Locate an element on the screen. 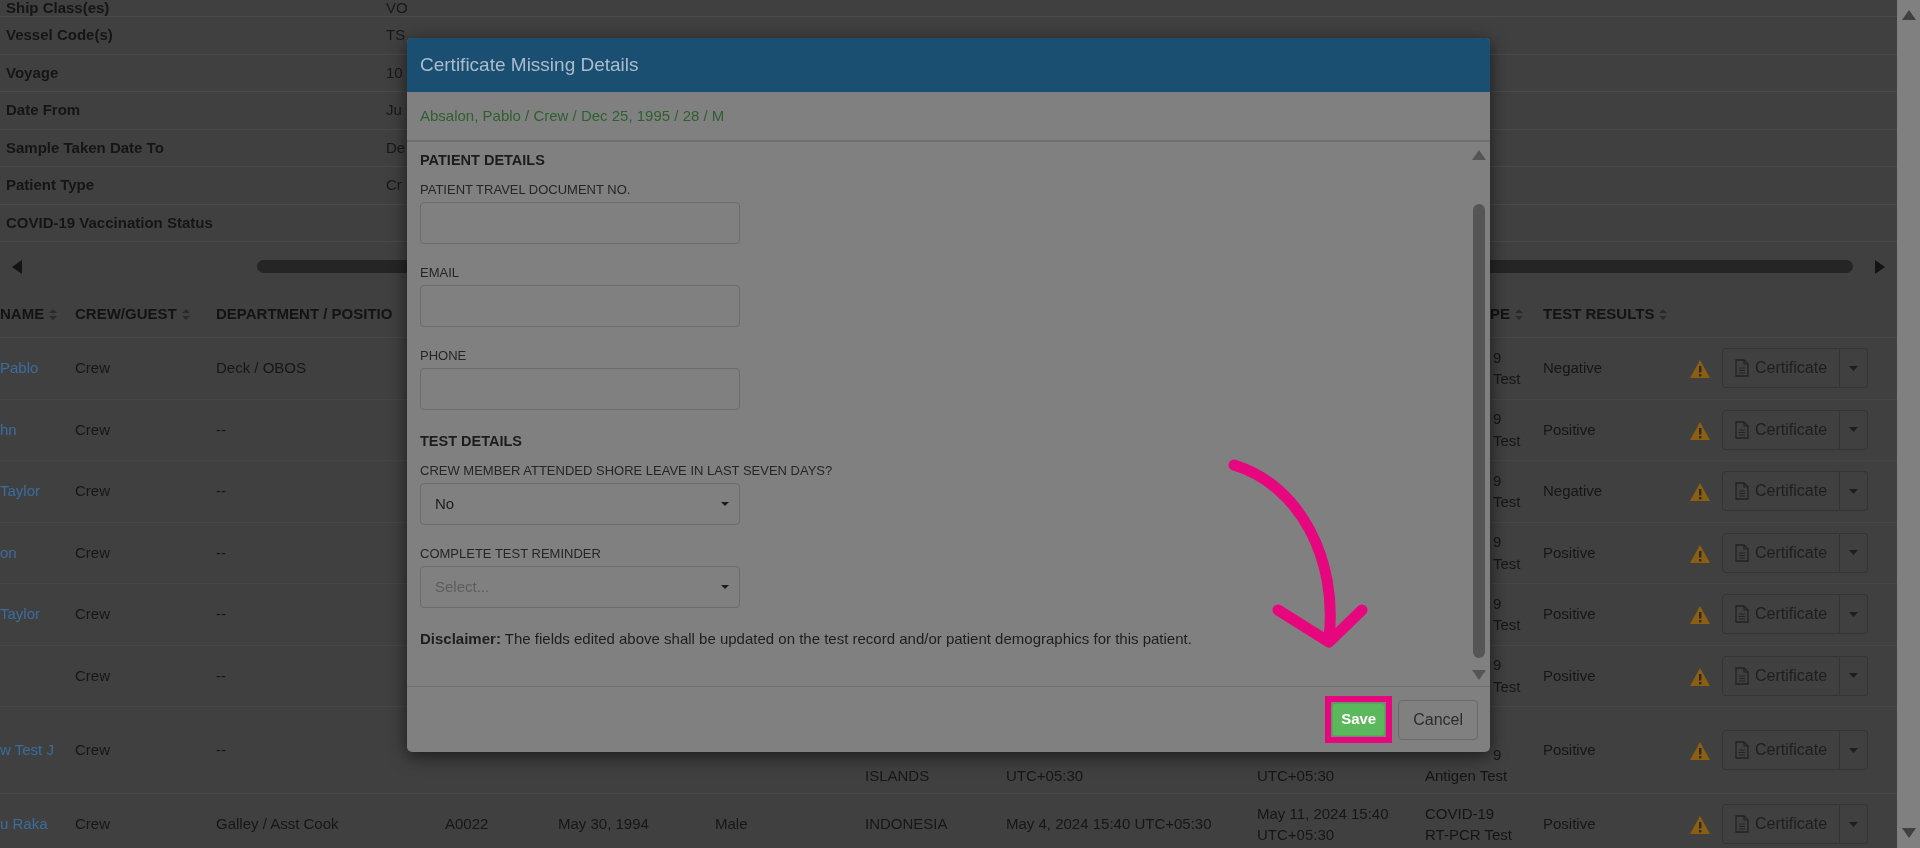 The height and width of the screenshot is (848, 1920). field-label: PATIENT TRAVEL DOCUMENT NO. is located at coordinates (526, 190).